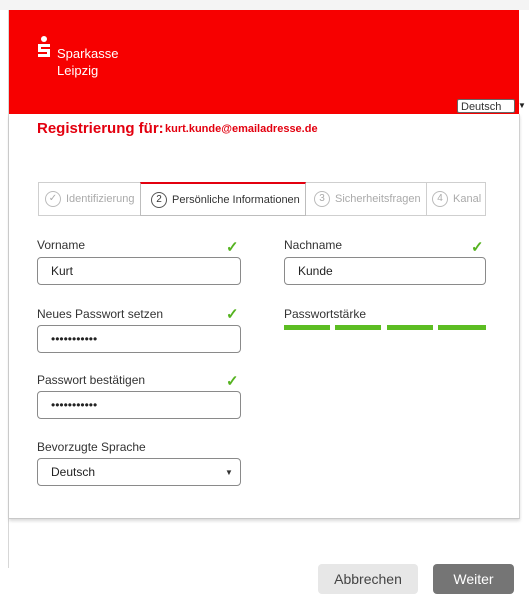 The height and width of the screenshot is (594, 529). I want to click on step-label: Sicherheitsfragen, so click(378, 199).